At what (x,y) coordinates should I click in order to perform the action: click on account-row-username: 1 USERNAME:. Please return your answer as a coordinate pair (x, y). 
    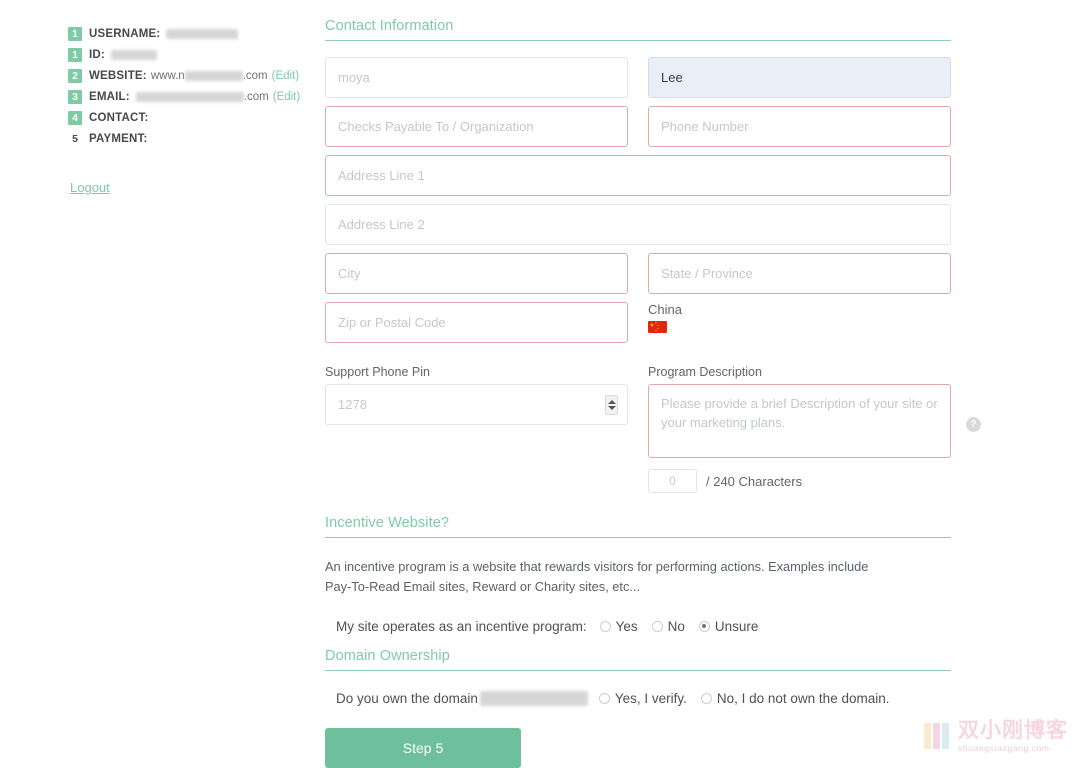
    Looking at the image, I should click on (193, 34).